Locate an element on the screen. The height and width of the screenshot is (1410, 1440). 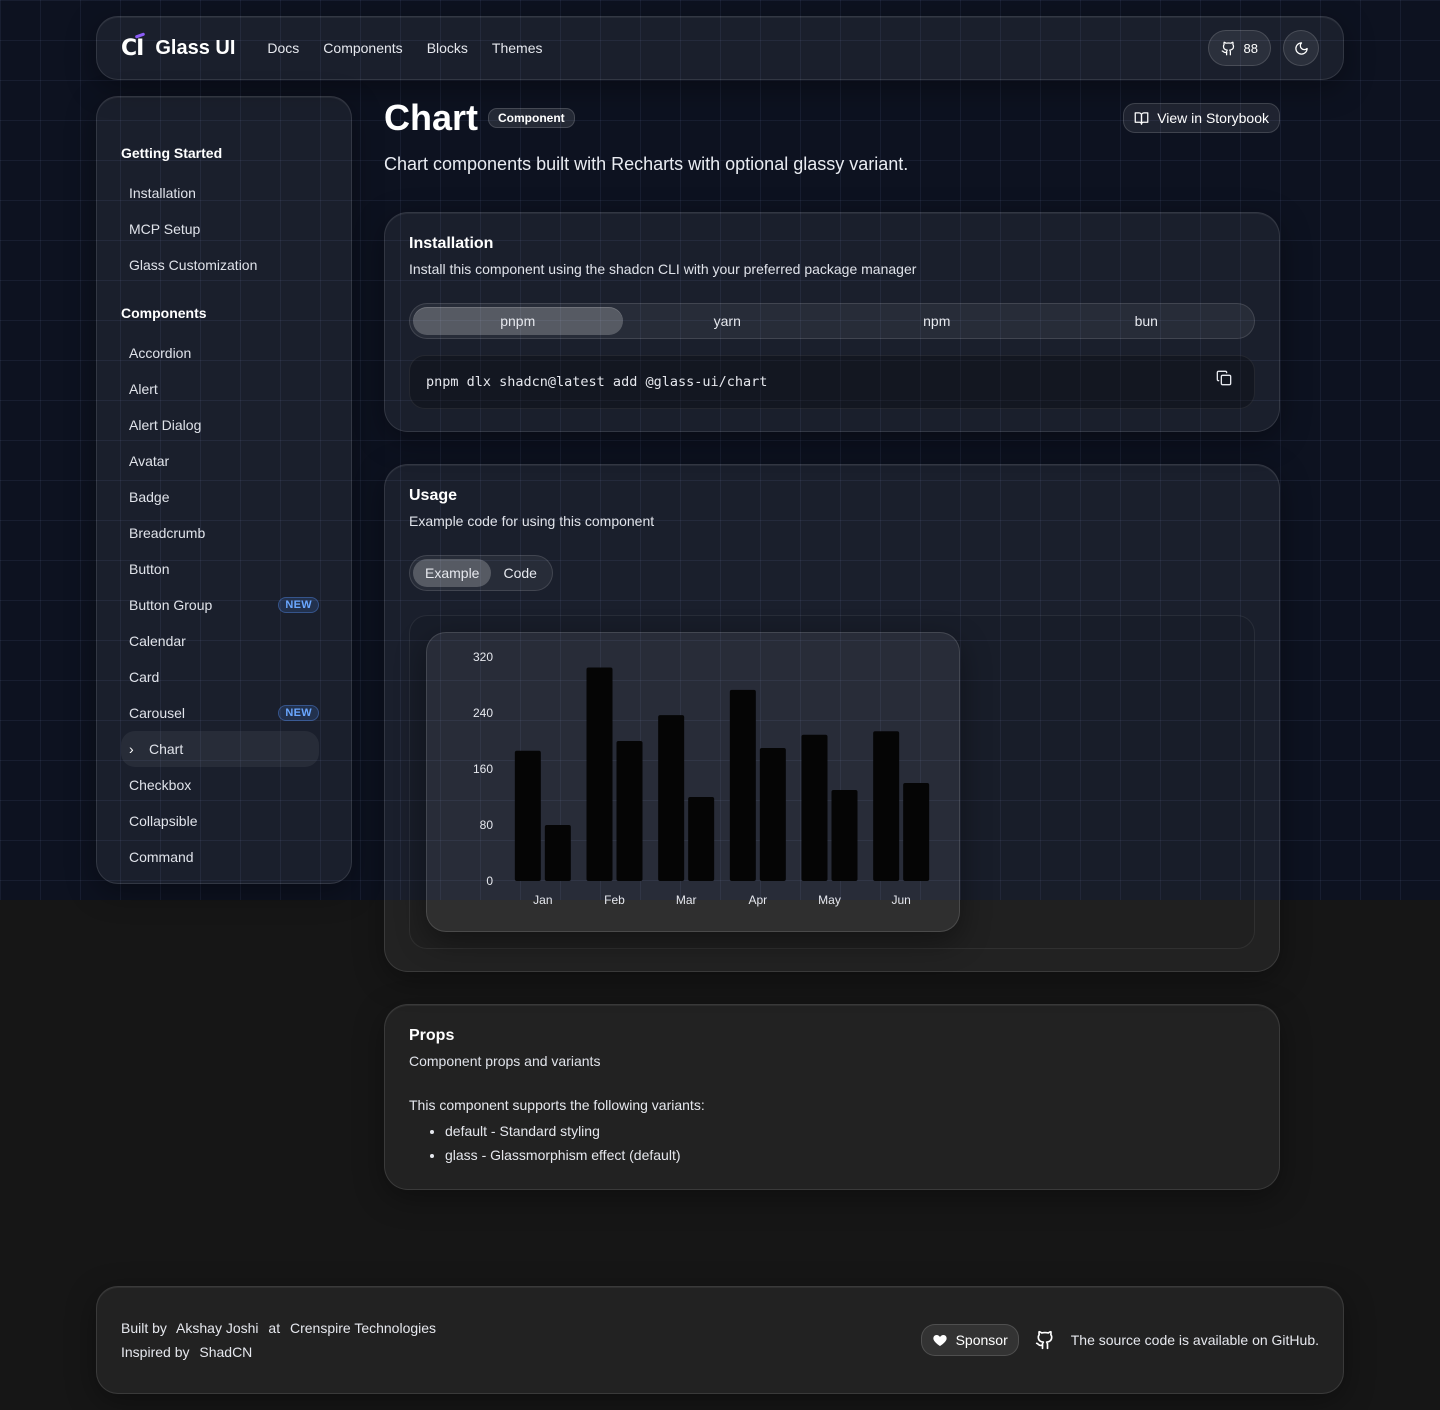
theme-toggle-button is located at coordinates (1301, 48).